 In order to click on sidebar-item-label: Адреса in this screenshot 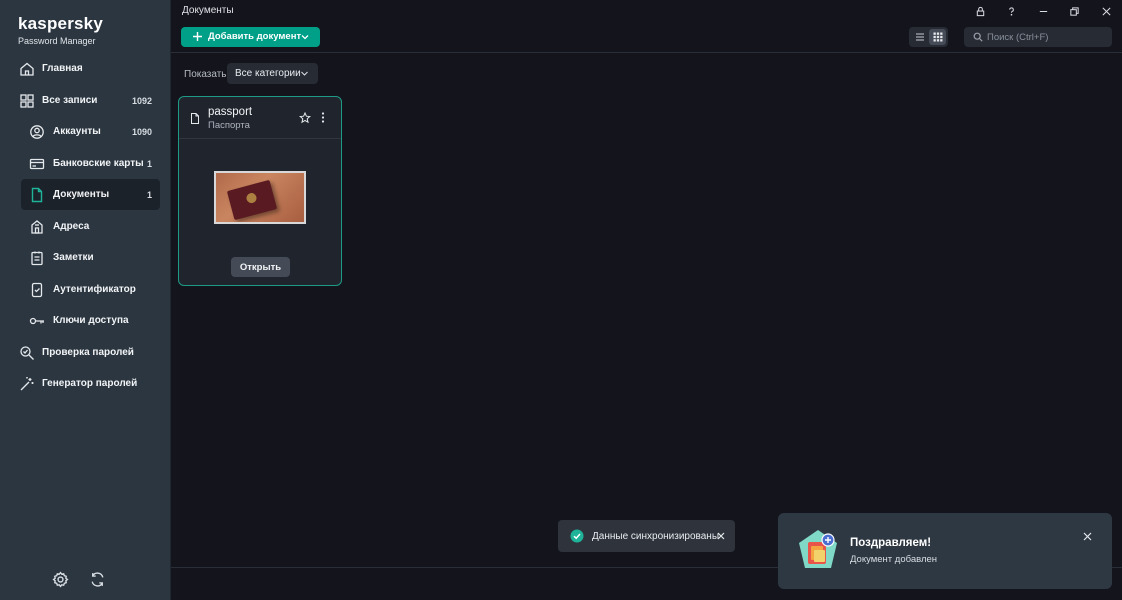, I will do `click(71, 226)`.